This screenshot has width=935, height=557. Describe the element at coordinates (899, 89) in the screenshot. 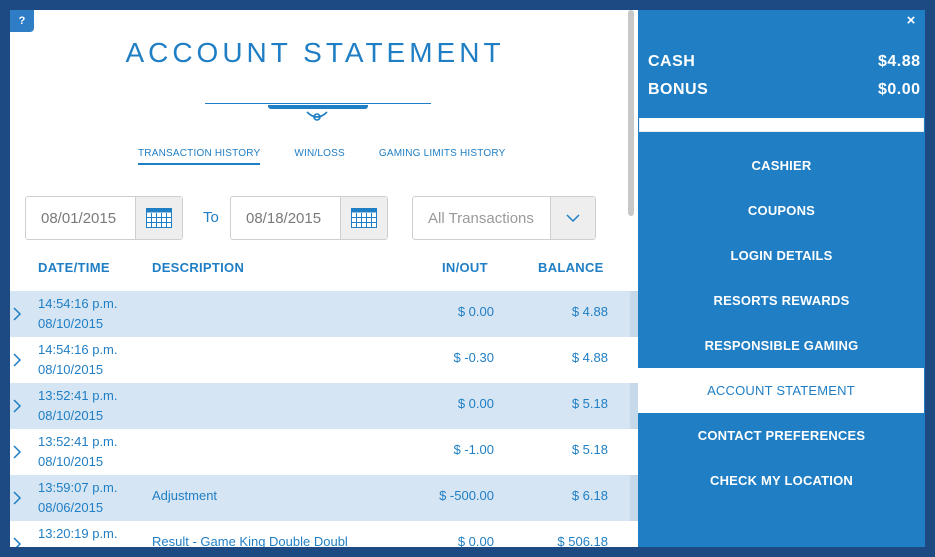

I see `bonus-value: $0.00` at that location.